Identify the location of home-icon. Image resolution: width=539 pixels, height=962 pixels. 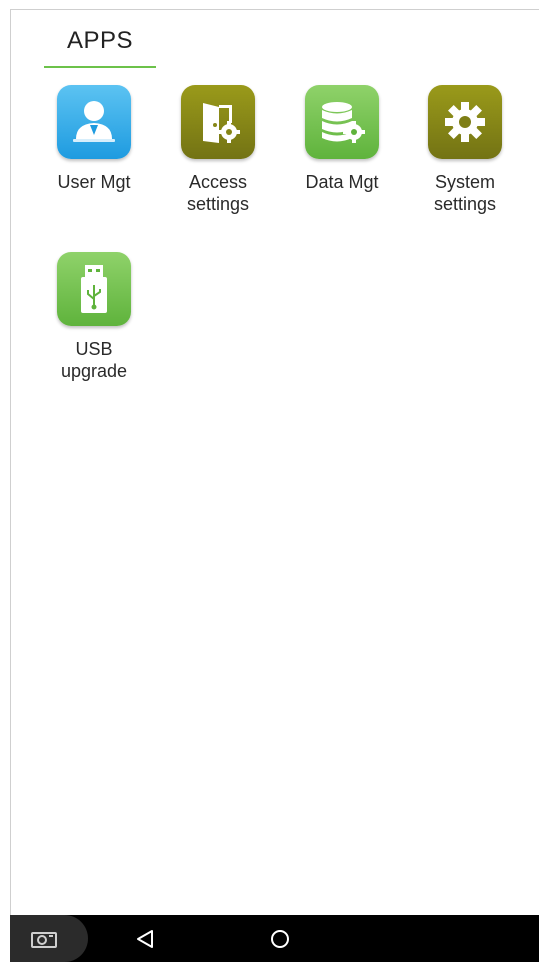
(280, 939).